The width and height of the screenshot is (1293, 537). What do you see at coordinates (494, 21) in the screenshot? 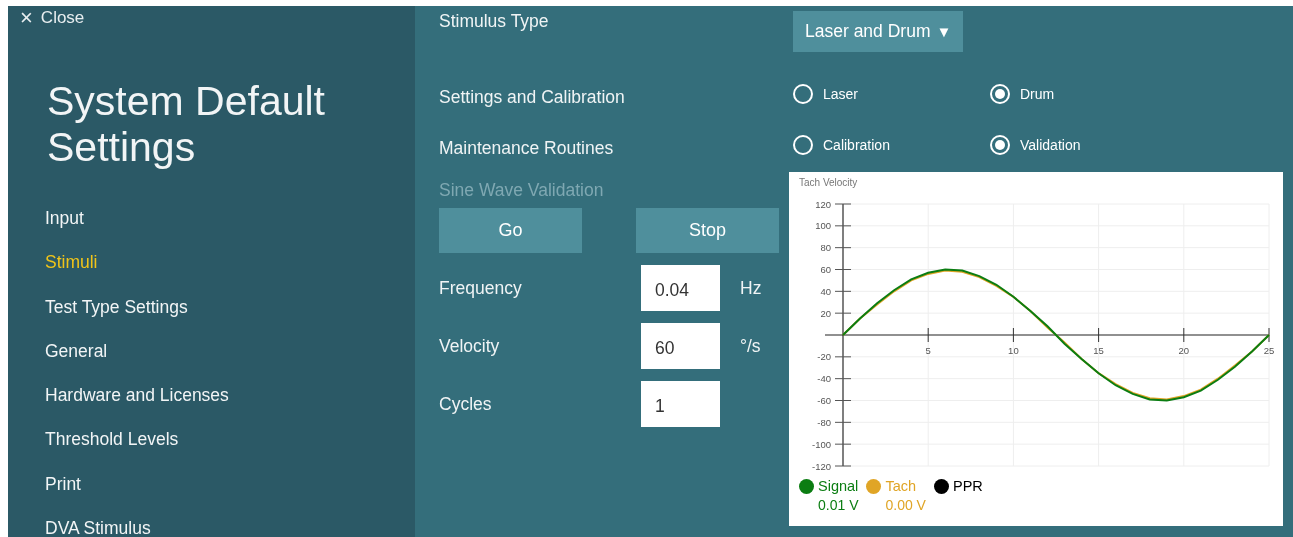
I see `field-label: Stimulus Type` at bounding box center [494, 21].